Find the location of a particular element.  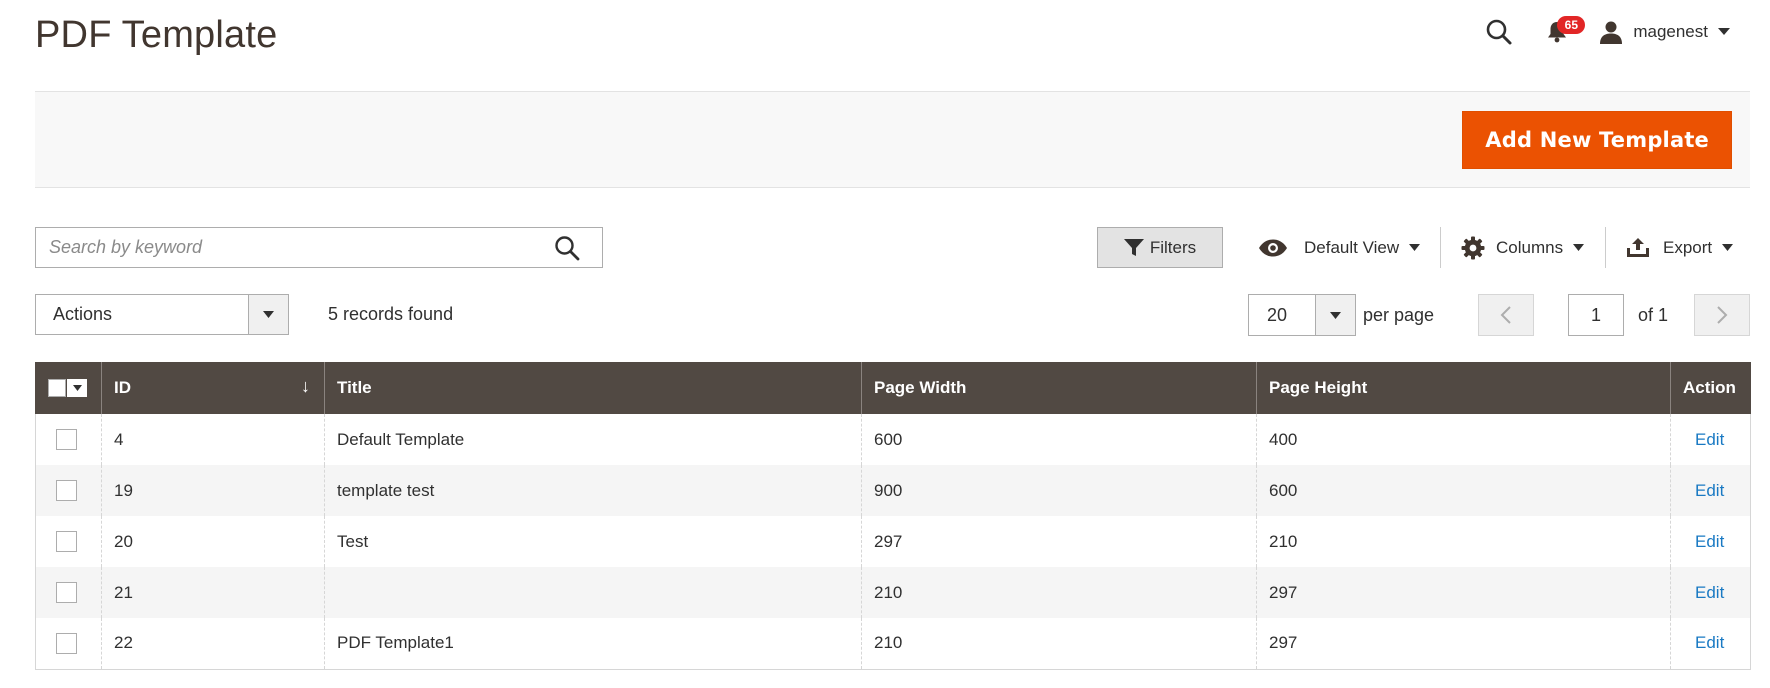

cell-title is located at coordinates (593, 592).